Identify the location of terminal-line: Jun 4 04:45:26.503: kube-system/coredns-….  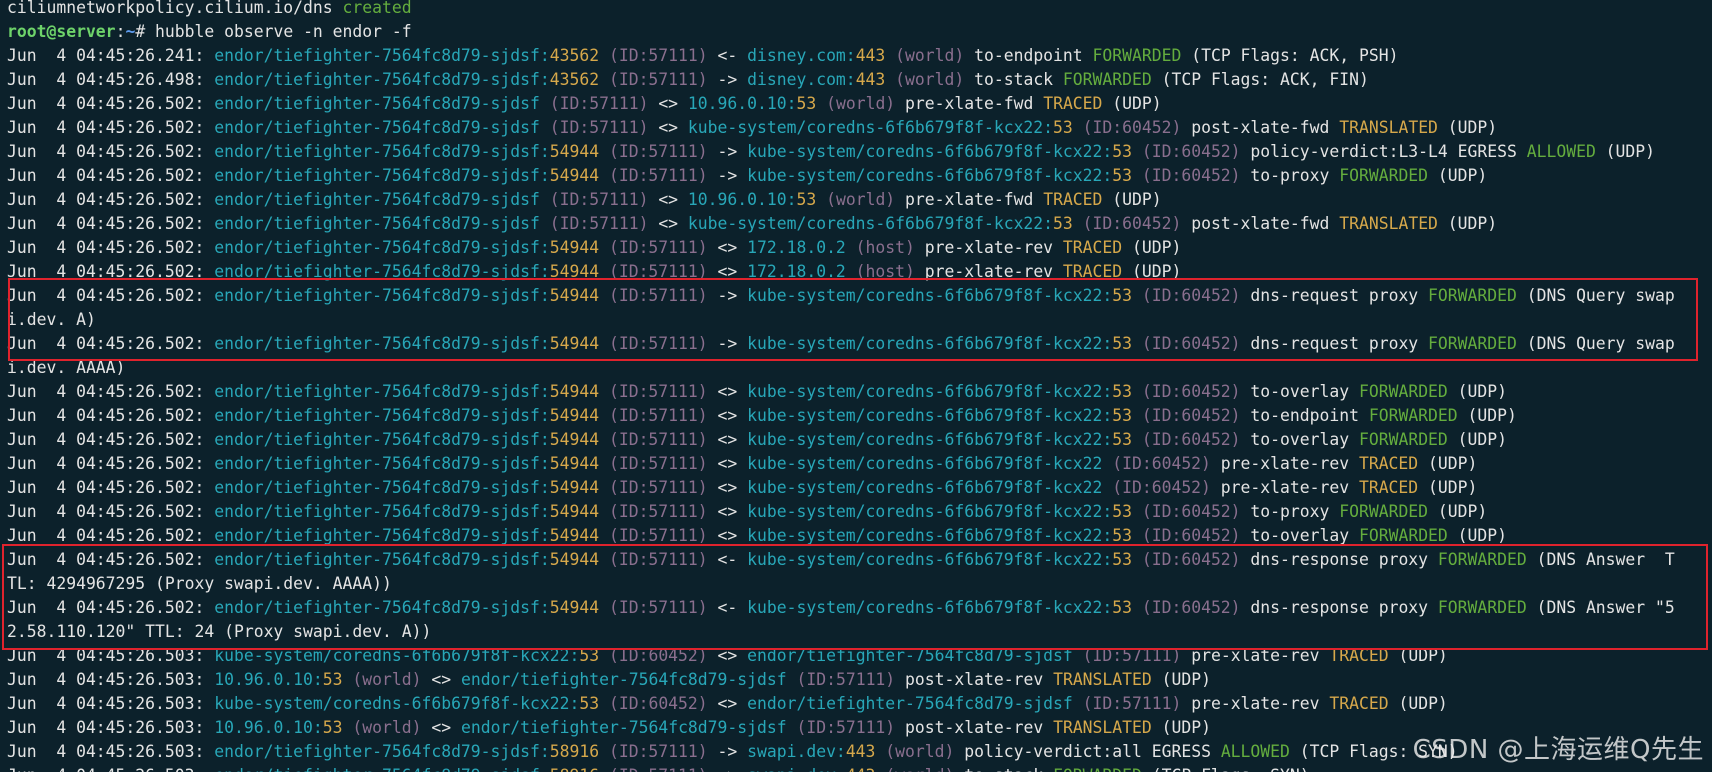
(859, 656).